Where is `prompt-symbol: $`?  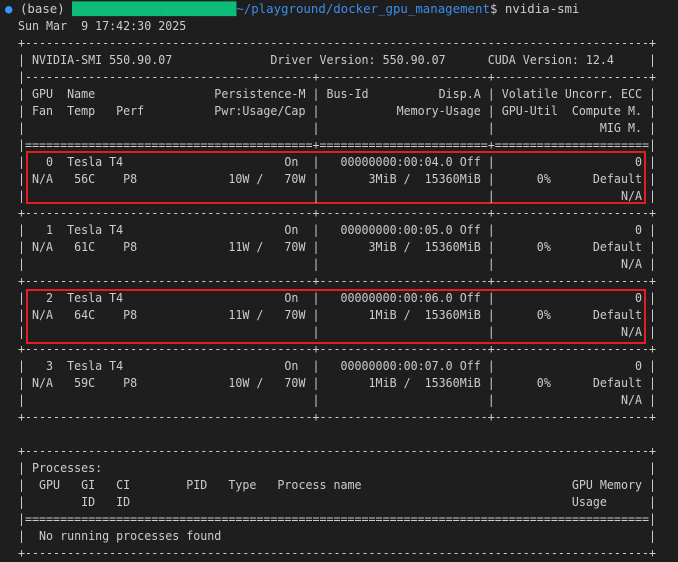
prompt-symbol: $ is located at coordinates (493, 8).